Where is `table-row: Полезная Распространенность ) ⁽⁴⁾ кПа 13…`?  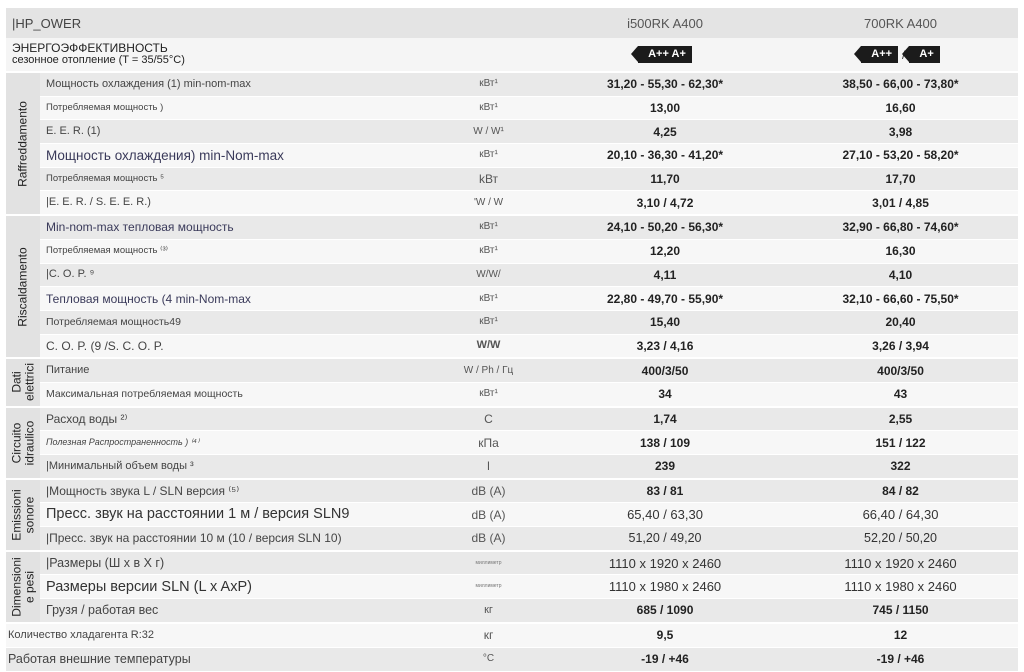
table-row: Полезная Распространенность ) ⁽⁴⁾ кПа 13… is located at coordinates (512, 442).